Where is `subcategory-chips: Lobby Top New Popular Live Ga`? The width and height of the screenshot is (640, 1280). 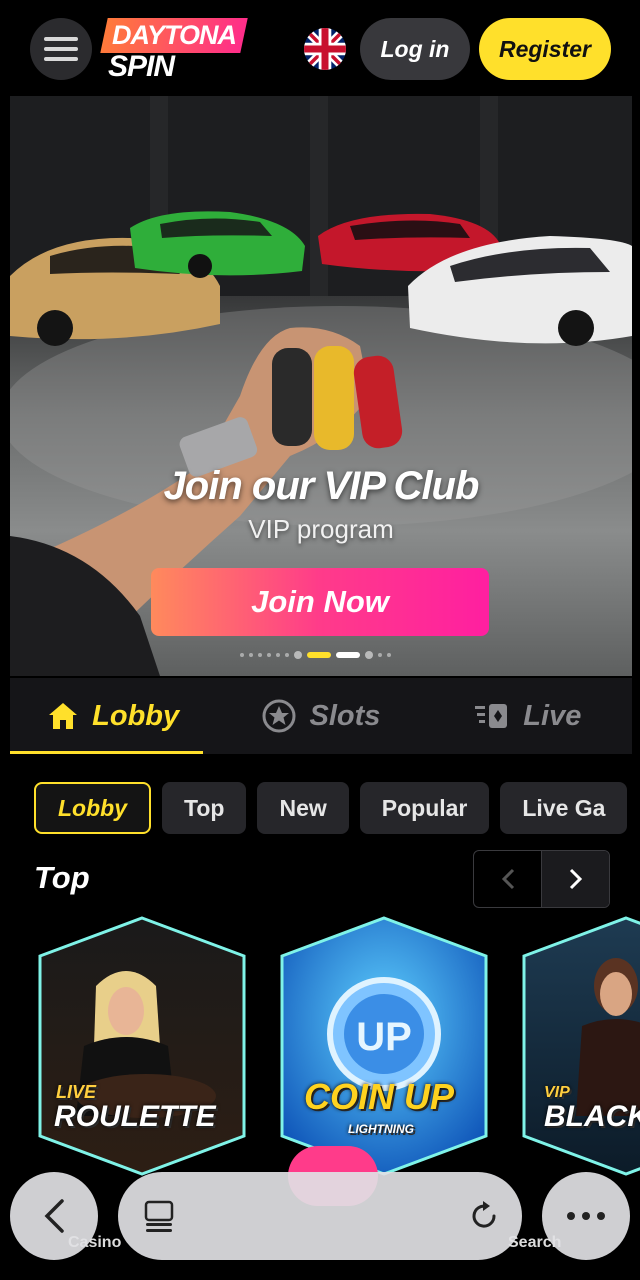 subcategory-chips: Lobby Top New Popular Live Ga is located at coordinates (334, 808).